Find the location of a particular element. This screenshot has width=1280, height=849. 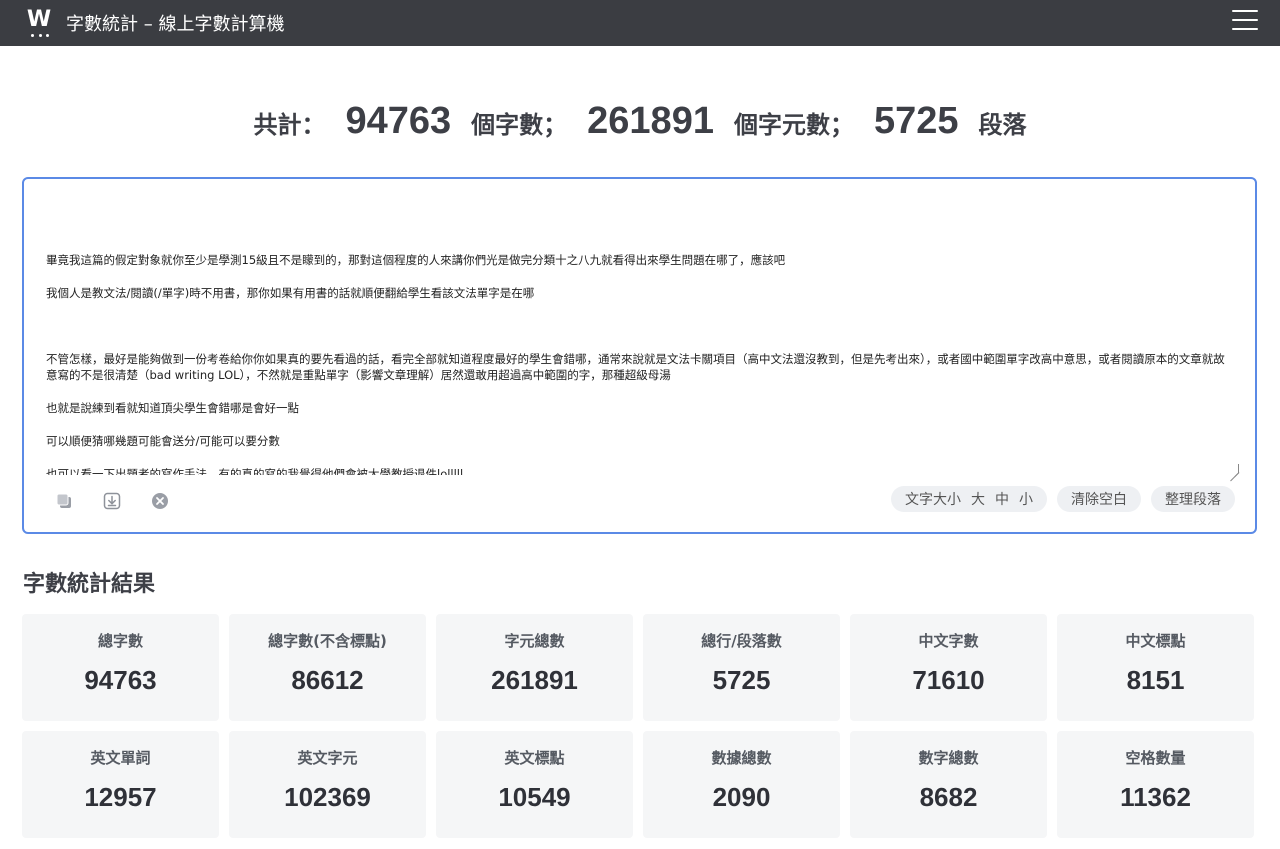

stat-card: 英文標點 10549 is located at coordinates (534, 784).